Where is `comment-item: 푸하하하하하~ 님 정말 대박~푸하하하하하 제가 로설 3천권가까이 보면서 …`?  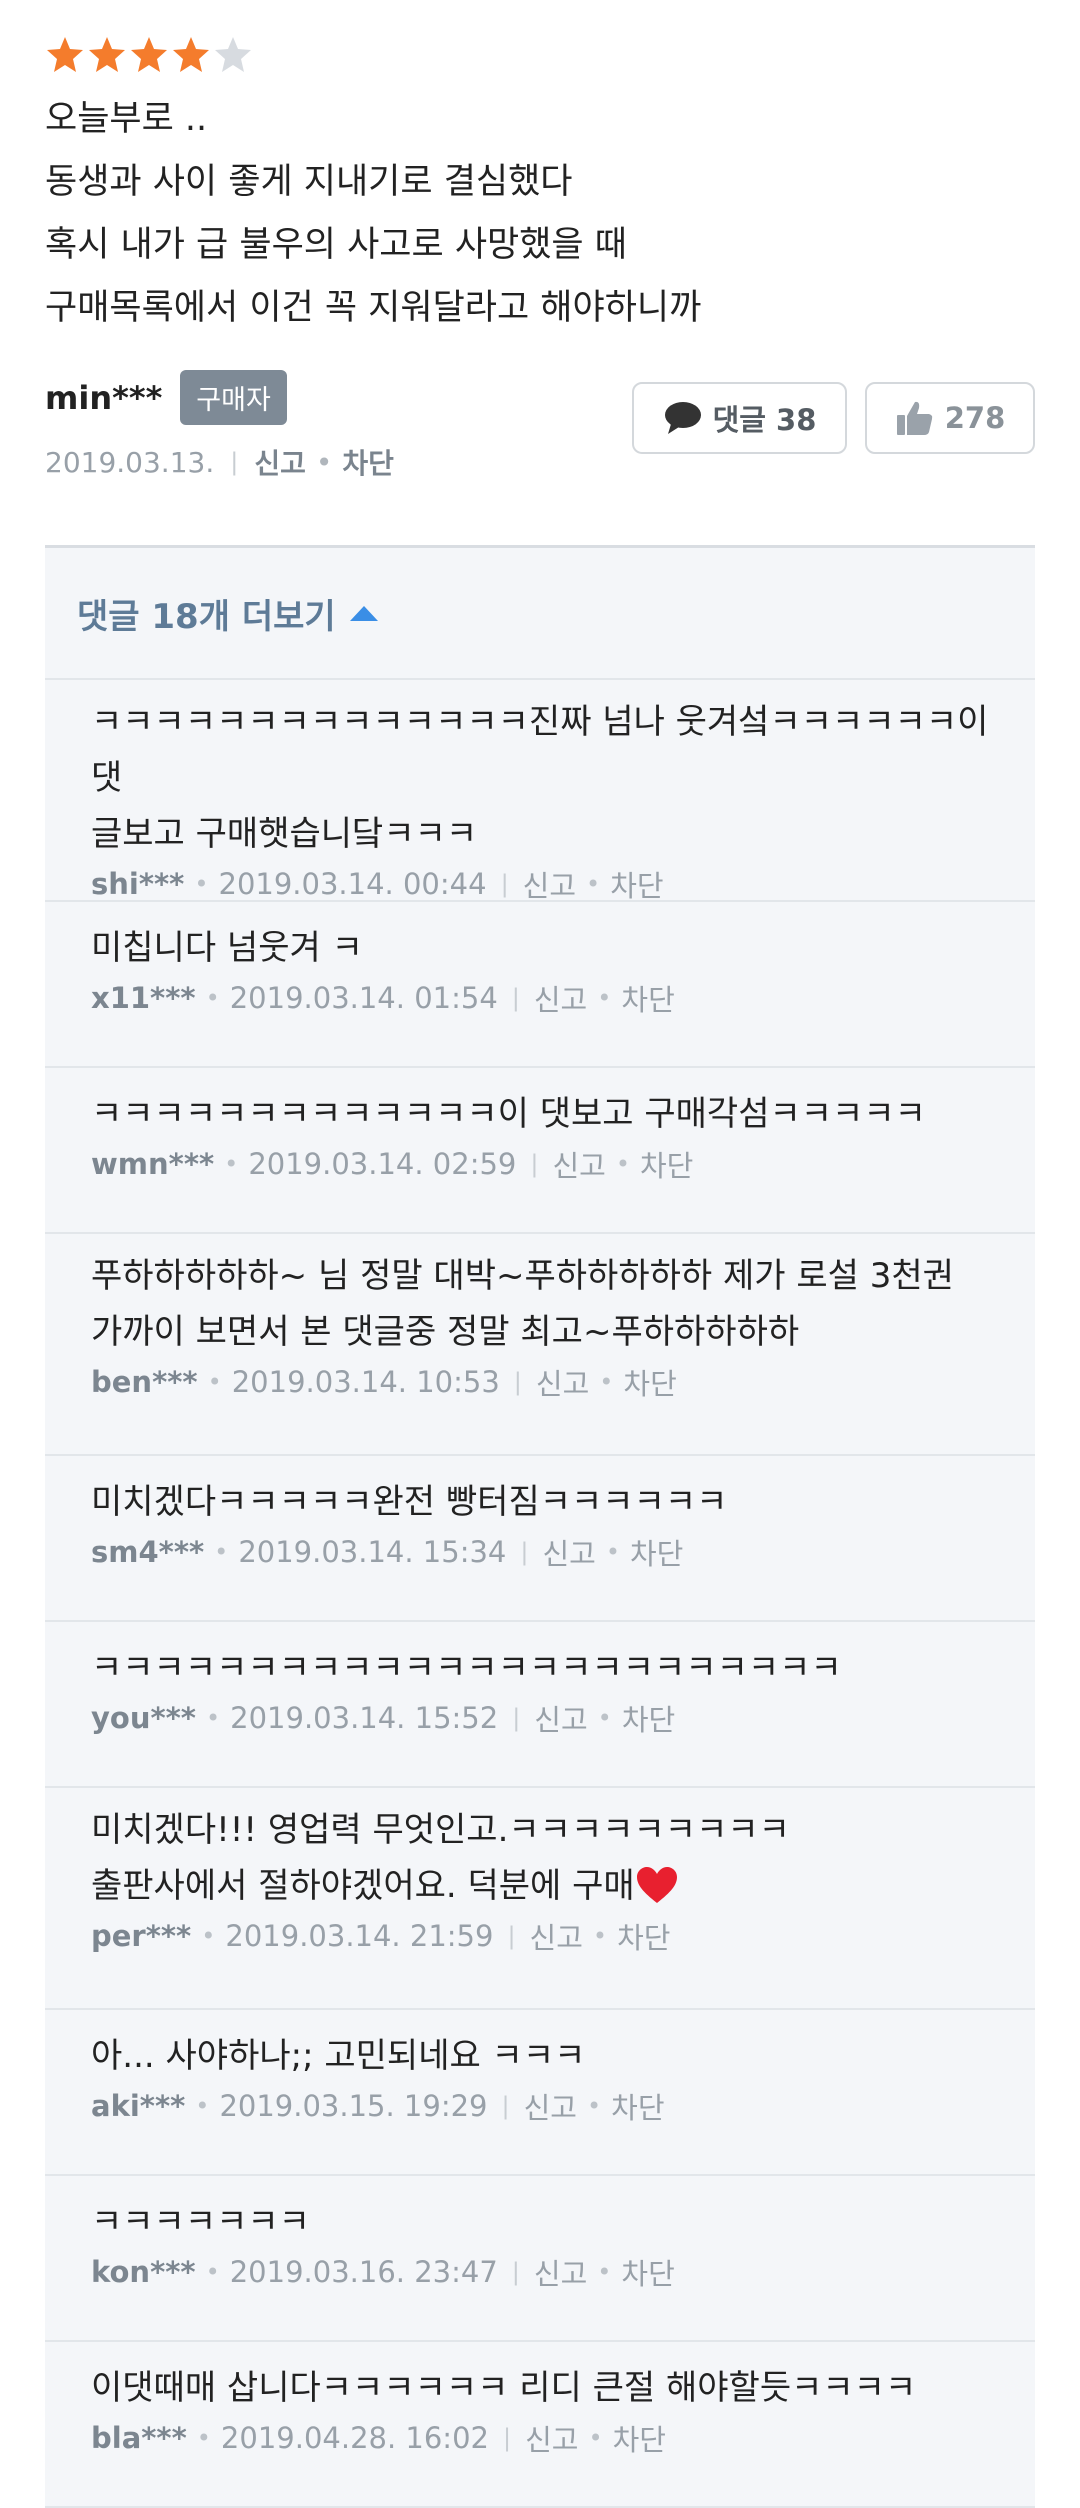 comment-item: 푸하하하하하~ 님 정말 대박~푸하하하하하 제가 로설 3천권가까이 보면서 … is located at coordinates (540, 1345).